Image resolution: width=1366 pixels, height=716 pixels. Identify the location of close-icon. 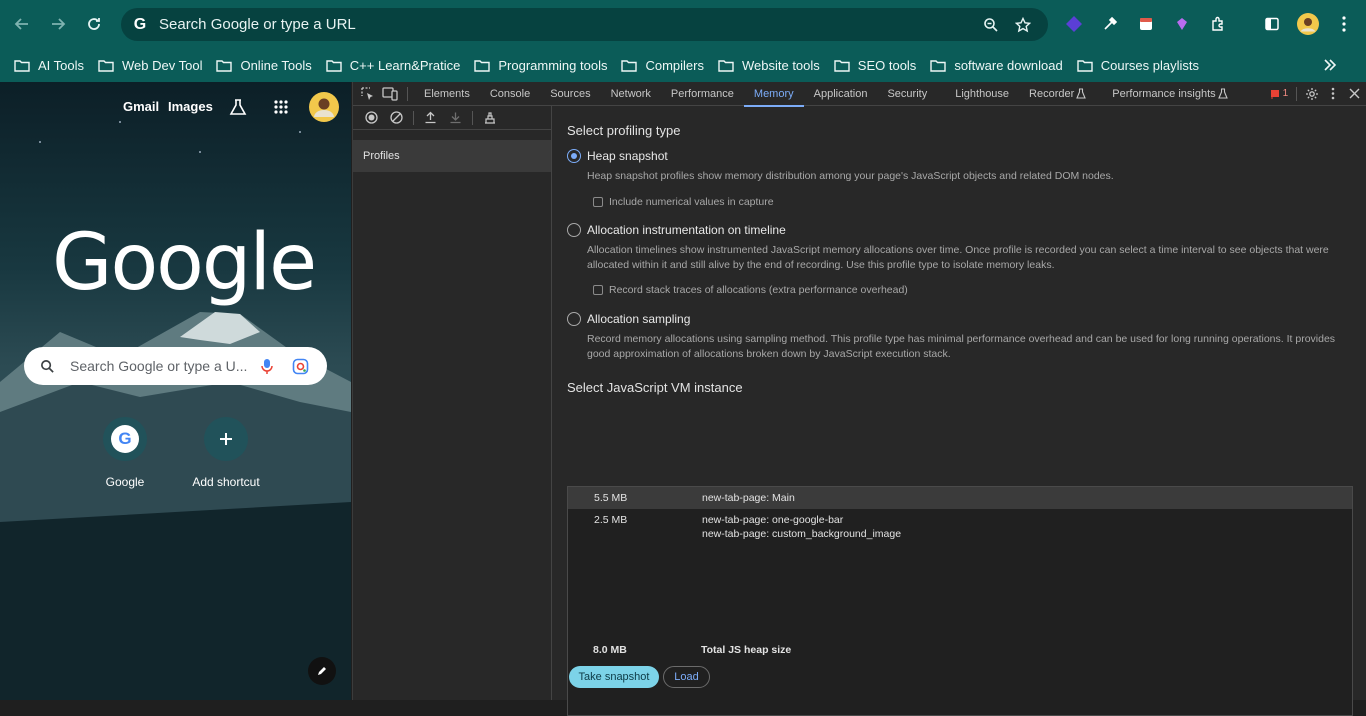
(1354, 93).